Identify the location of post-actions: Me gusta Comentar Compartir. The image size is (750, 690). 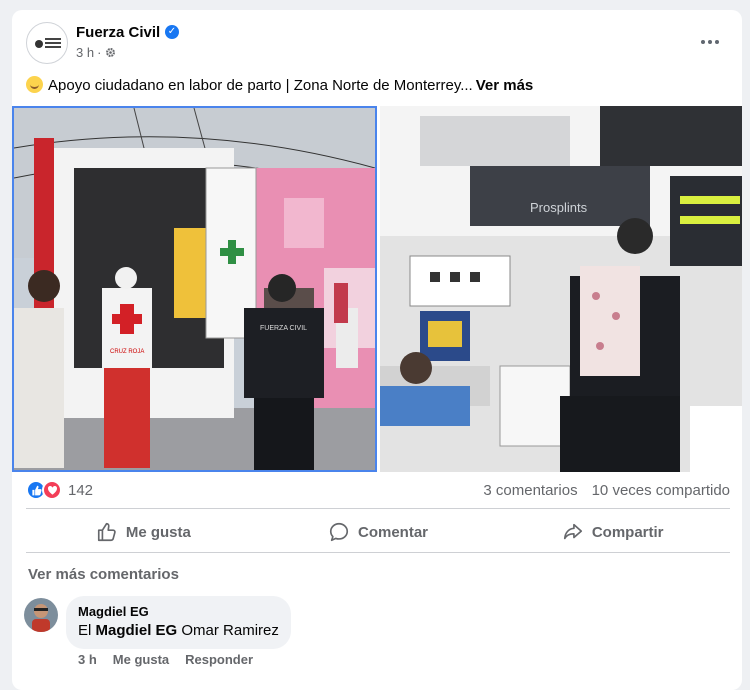
(378, 532).